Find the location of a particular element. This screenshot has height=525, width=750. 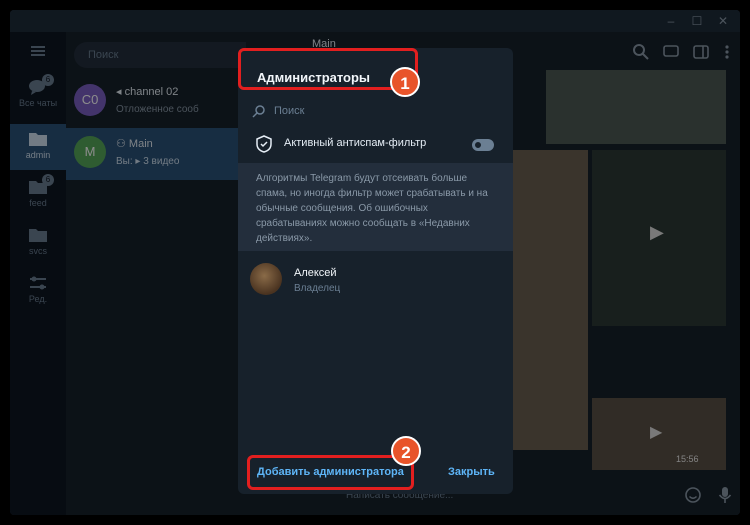

toggle-knob is located at coordinates (478, 145).